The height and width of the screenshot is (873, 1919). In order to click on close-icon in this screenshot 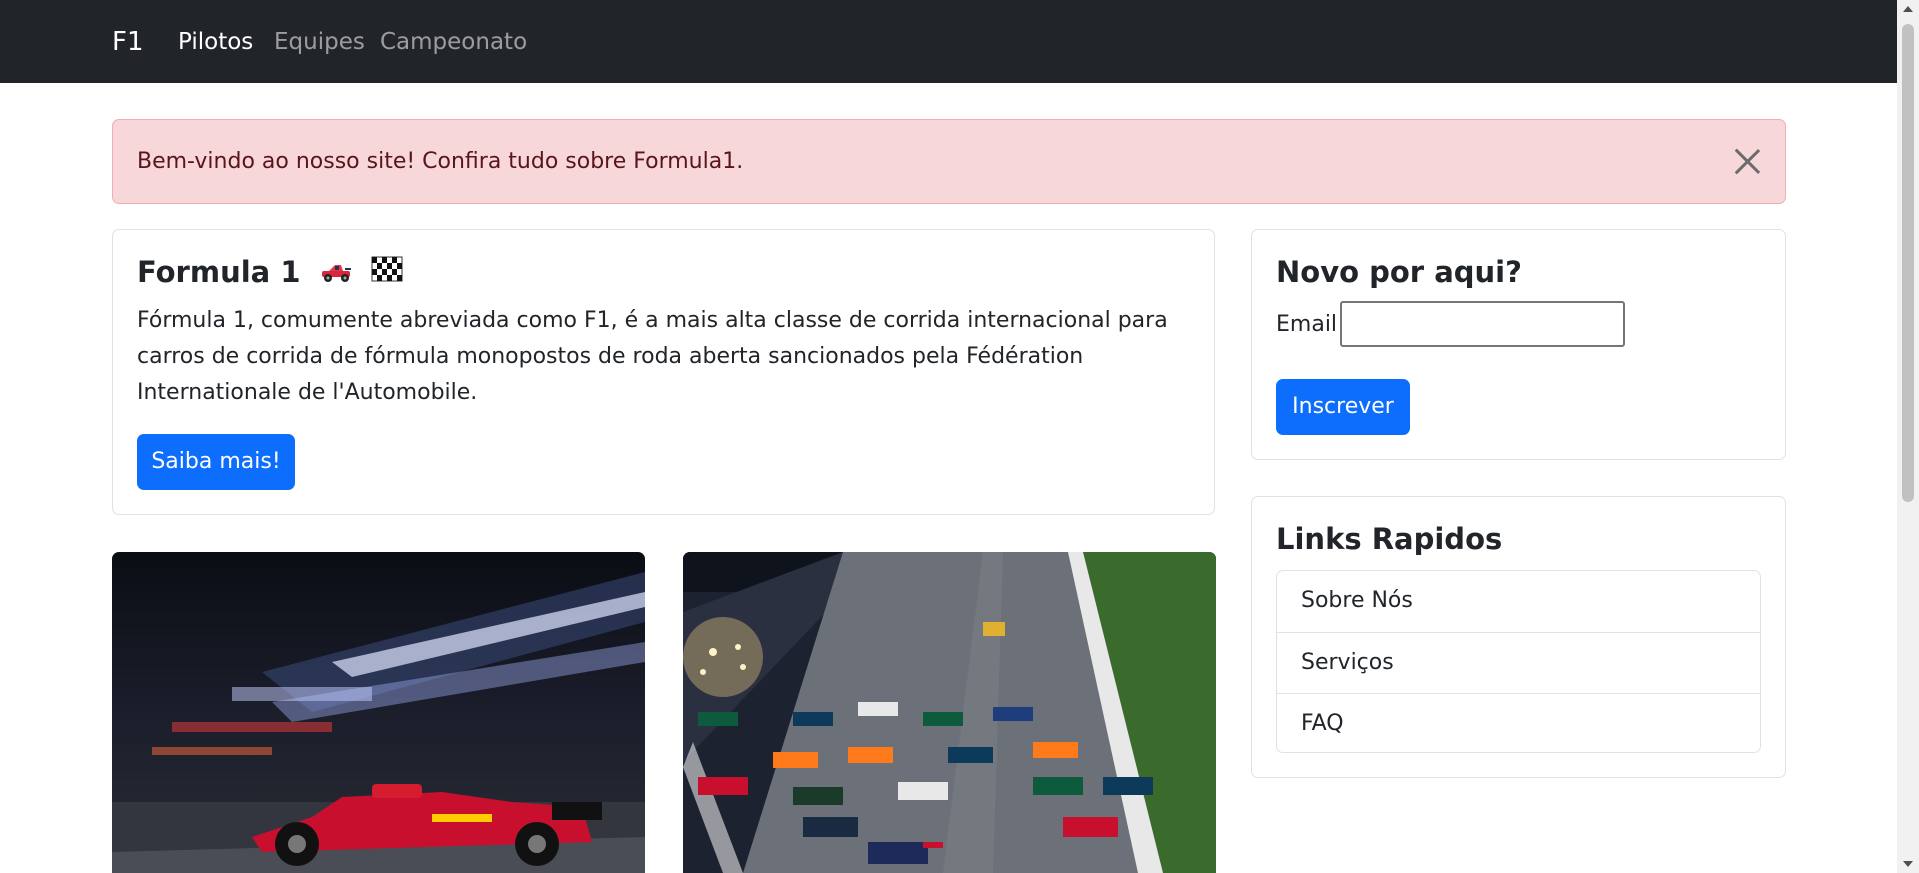, I will do `click(1747, 161)`.